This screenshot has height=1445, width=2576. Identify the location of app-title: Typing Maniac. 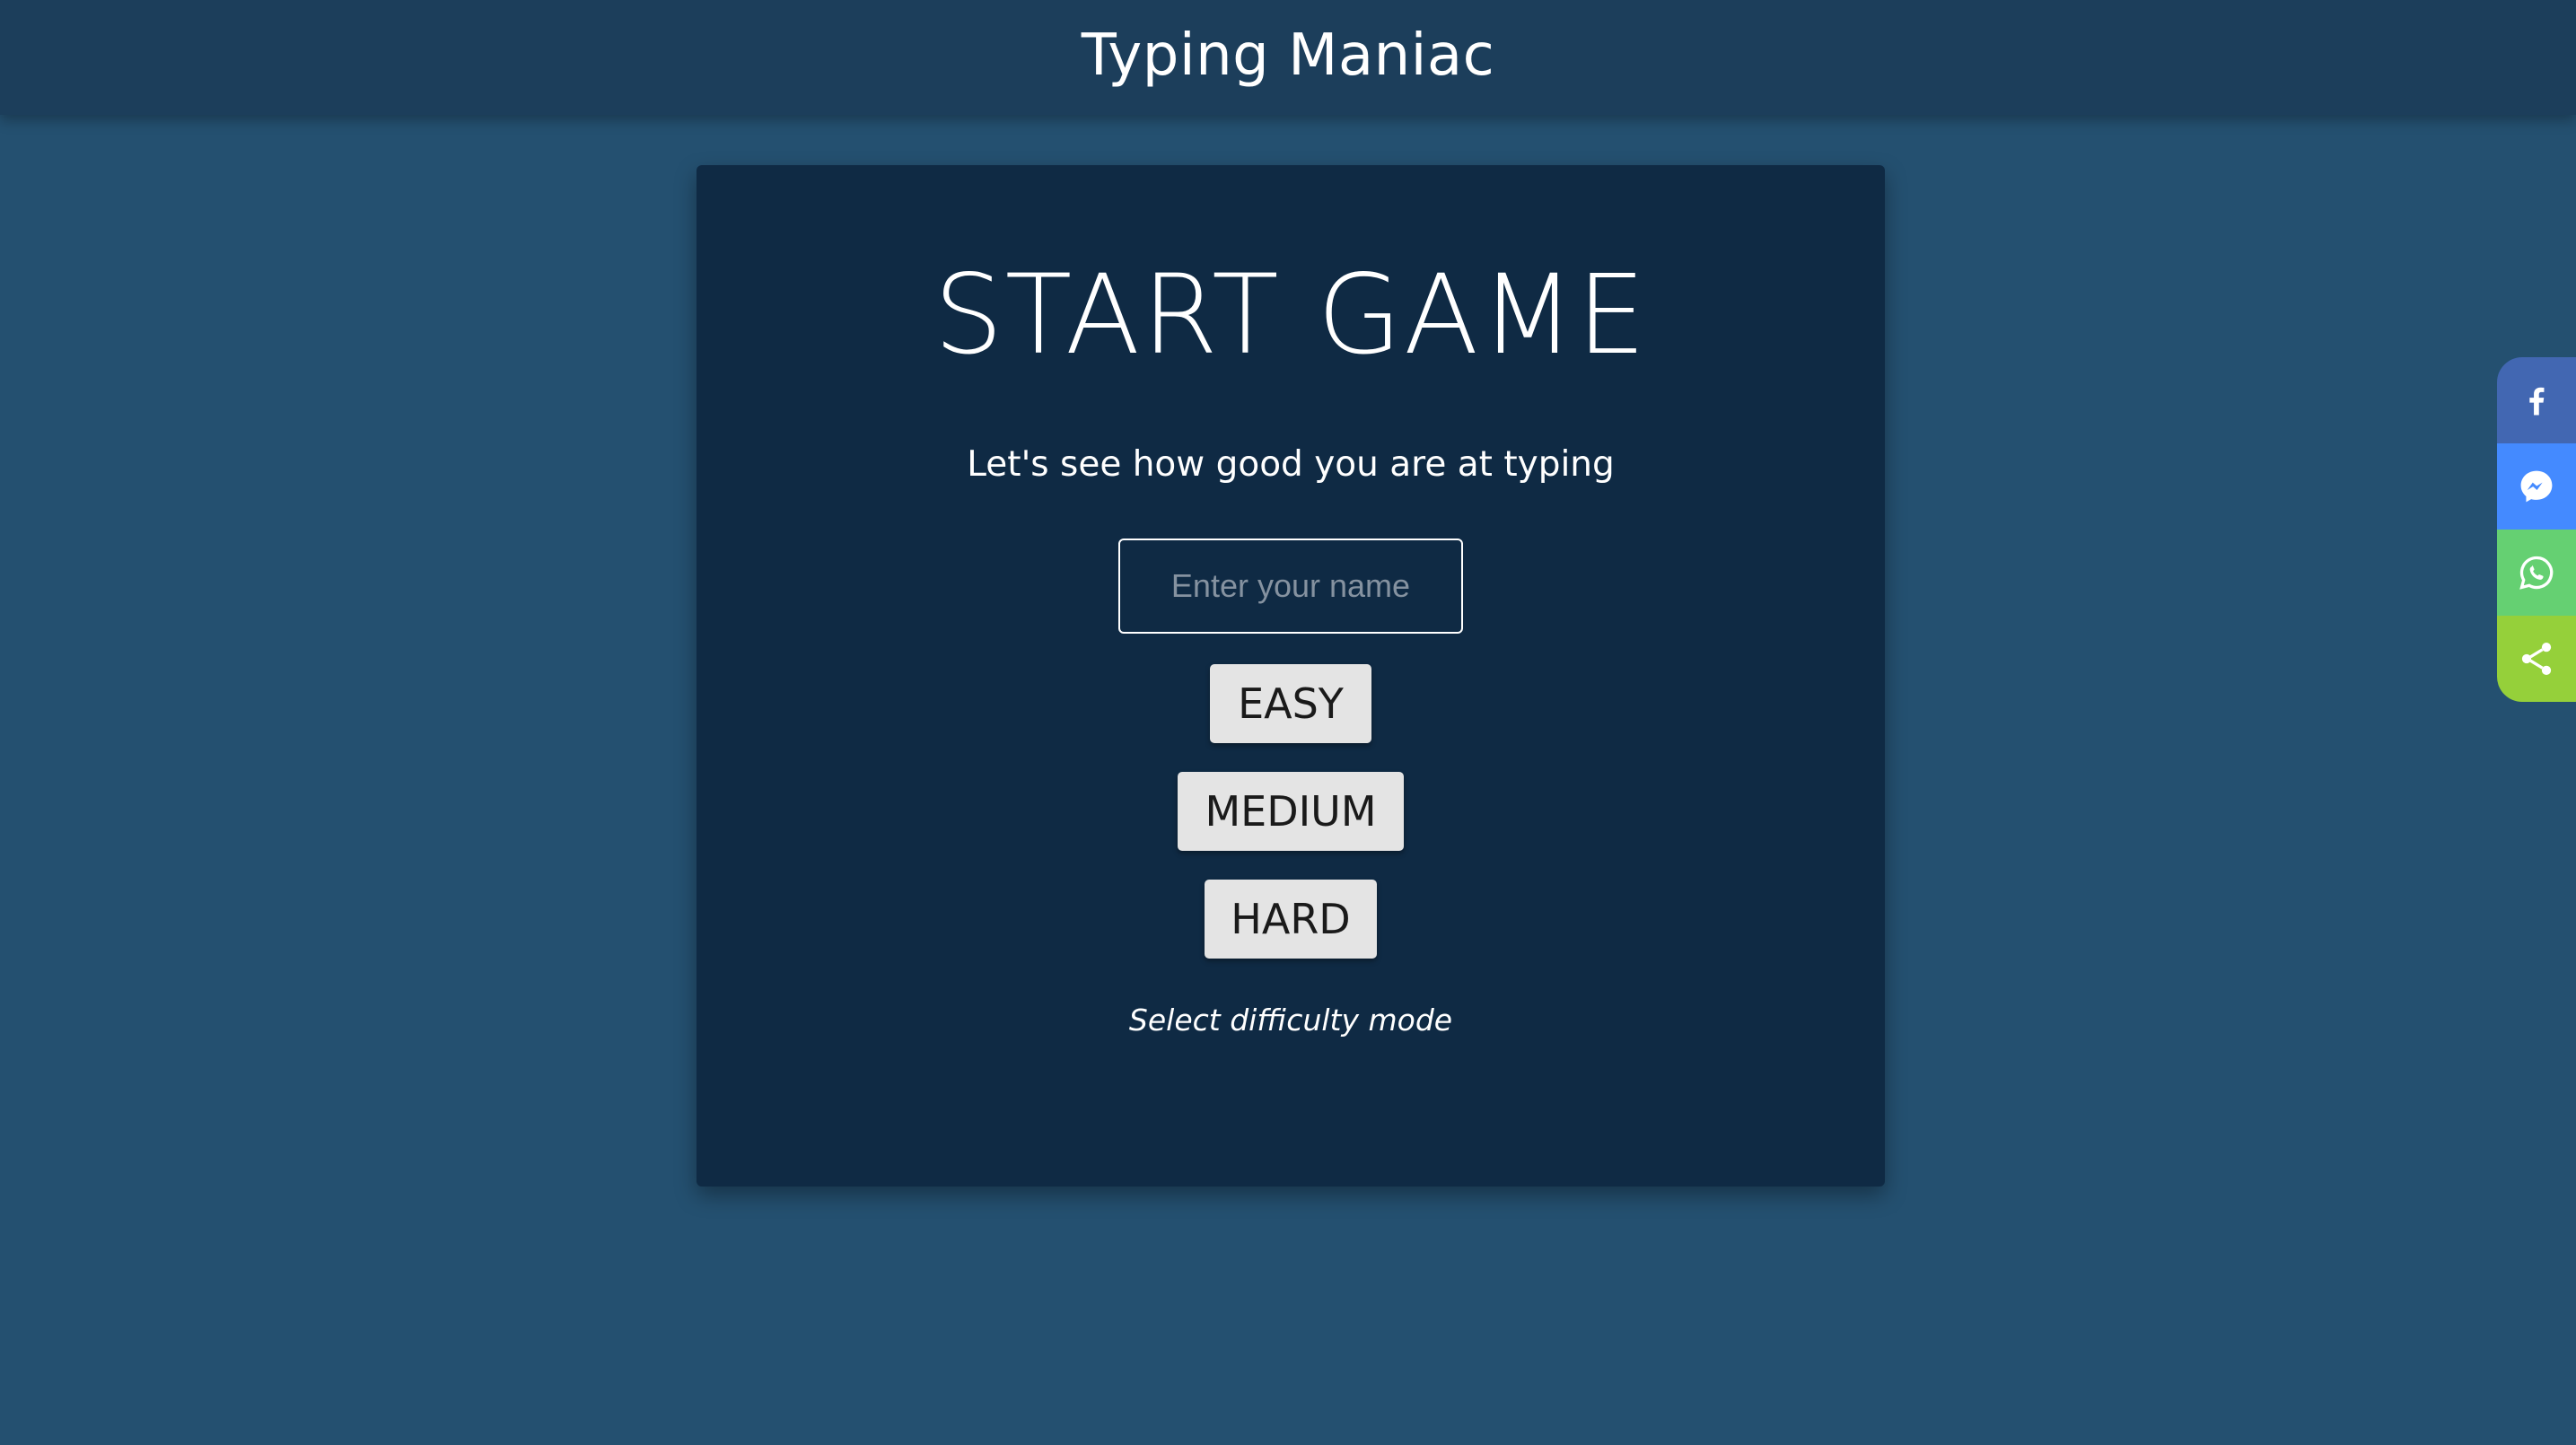
(1288, 55).